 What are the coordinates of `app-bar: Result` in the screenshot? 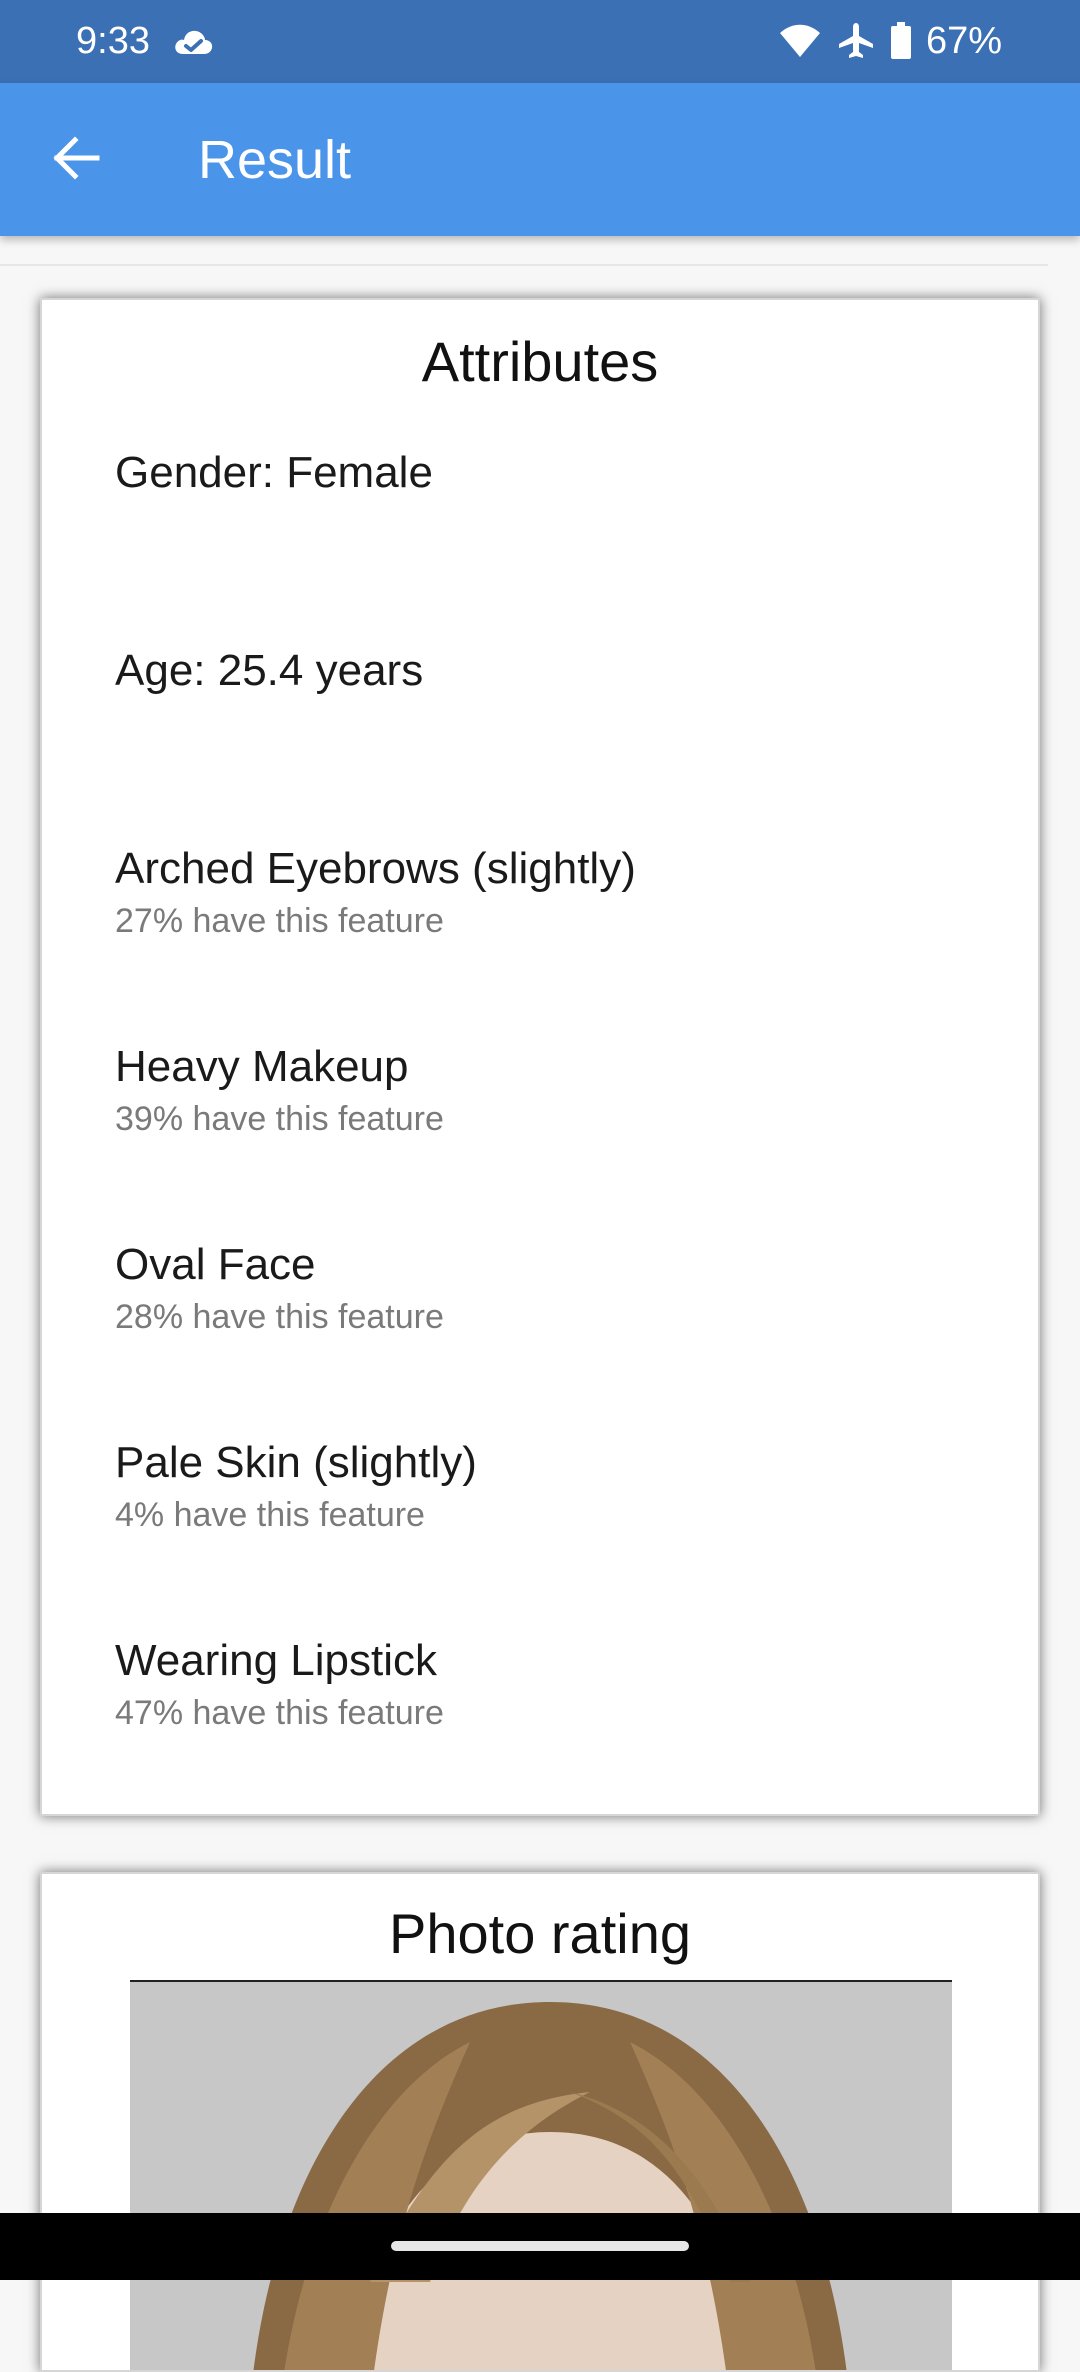 It's located at (540, 159).